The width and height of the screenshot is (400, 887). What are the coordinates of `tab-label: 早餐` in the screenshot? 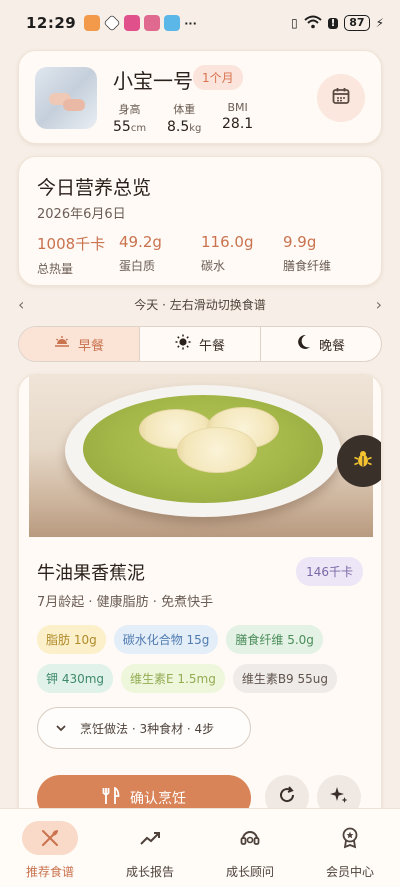 It's located at (90, 346).